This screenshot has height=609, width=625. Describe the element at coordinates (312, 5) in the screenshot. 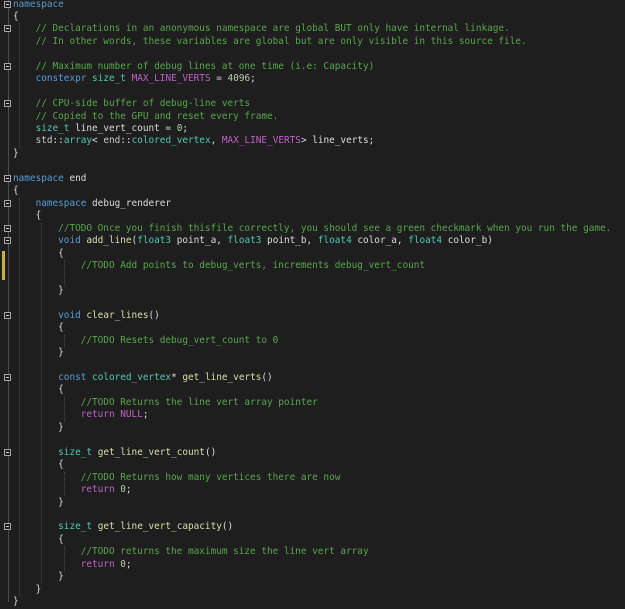

I see `code-line: namespace` at that location.